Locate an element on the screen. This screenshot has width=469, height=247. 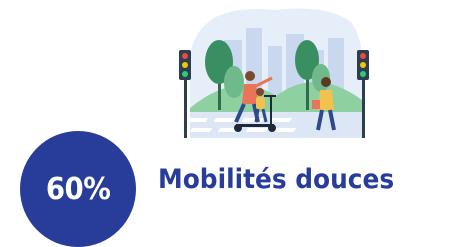
percentage-badge: 60% is located at coordinates (78, 189).